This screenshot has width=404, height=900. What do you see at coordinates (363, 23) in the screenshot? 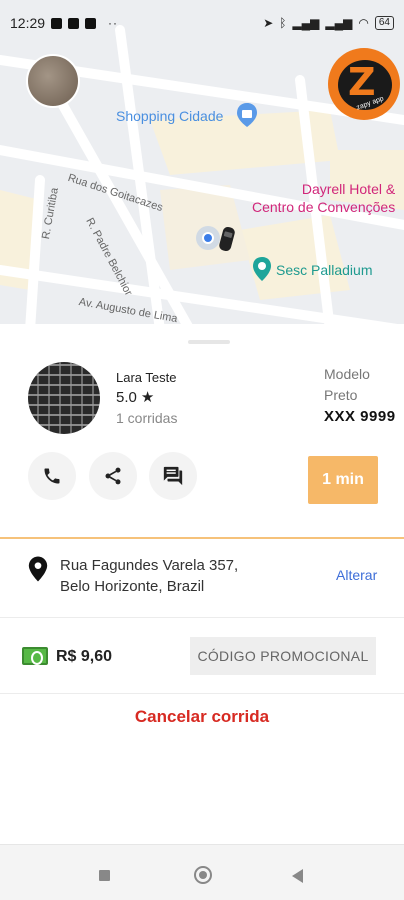
I see `wifi-icon: ◠` at bounding box center [363, 23].